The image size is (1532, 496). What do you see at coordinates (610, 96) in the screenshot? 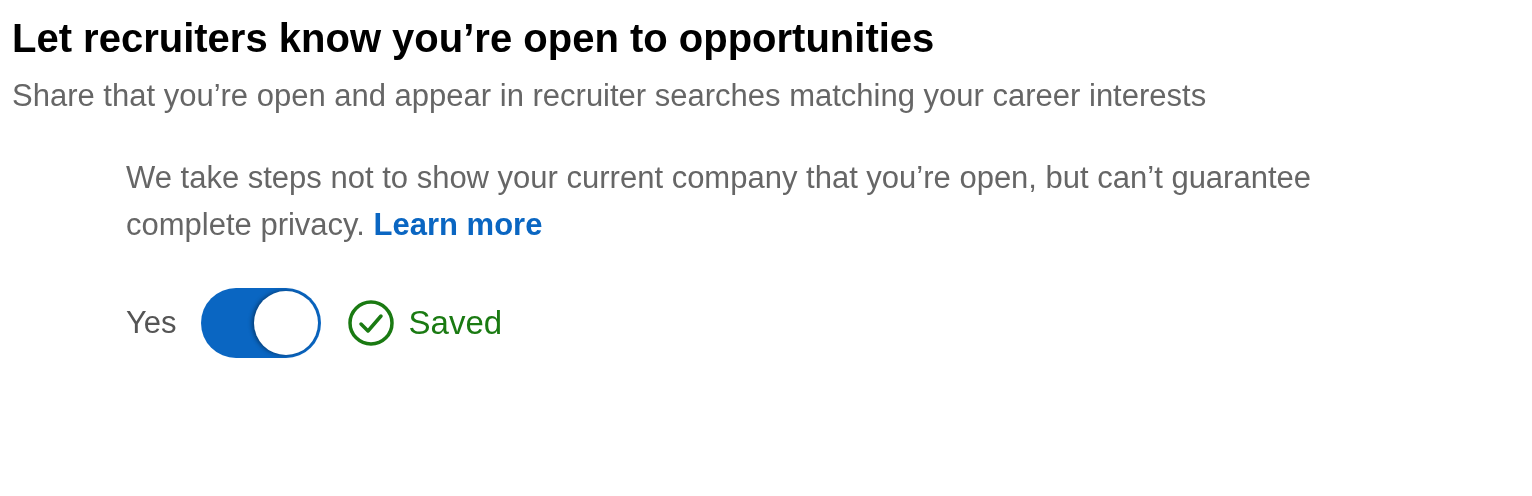
I see `section-description: Share that you’re open and appear in recruiter searches matching your career interests` at bounding box center [610, 96].